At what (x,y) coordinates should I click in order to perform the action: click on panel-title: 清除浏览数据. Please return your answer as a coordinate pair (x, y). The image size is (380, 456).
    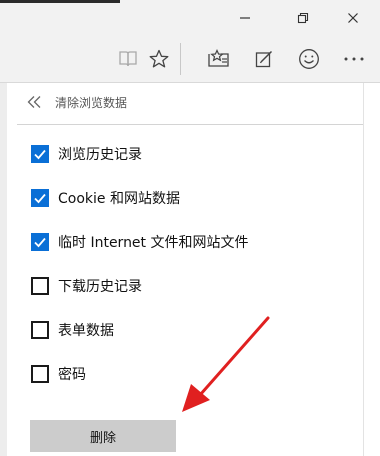
    Looking at the image, I should click on (91, 102).